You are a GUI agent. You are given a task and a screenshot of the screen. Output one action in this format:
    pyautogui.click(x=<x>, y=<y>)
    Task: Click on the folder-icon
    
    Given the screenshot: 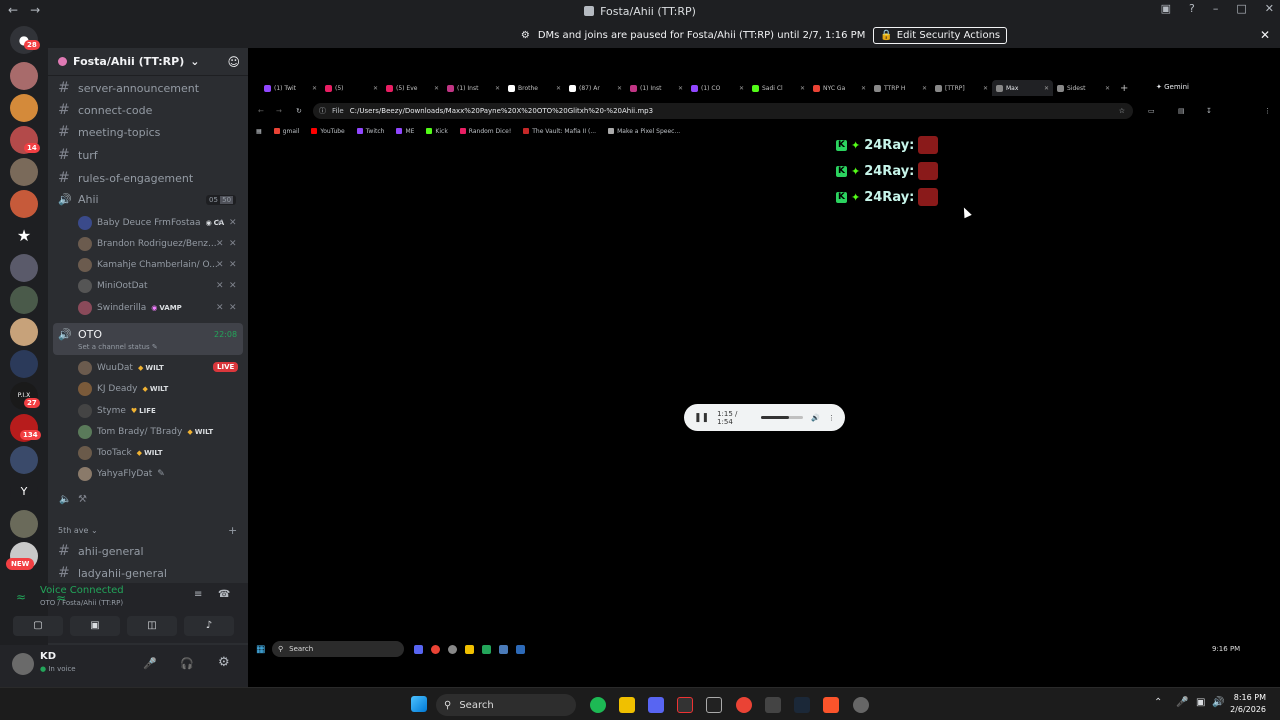 What is the action you would take?
    pyautogui.click(x=627, y=705)
    